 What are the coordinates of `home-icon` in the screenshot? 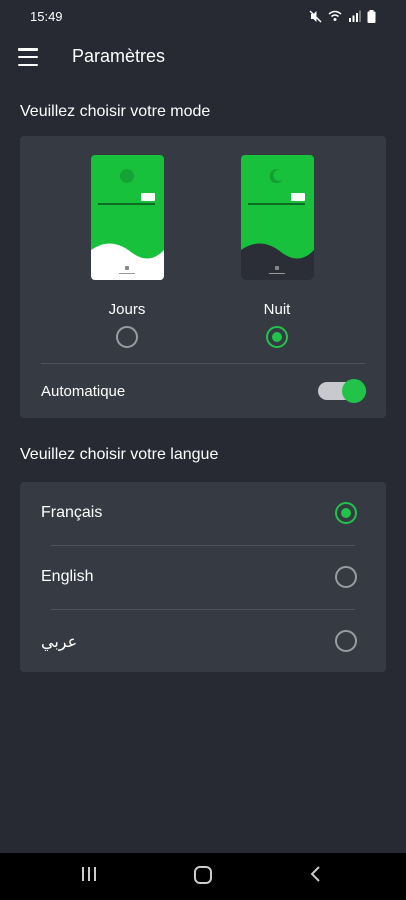 It's located at (203, 877).